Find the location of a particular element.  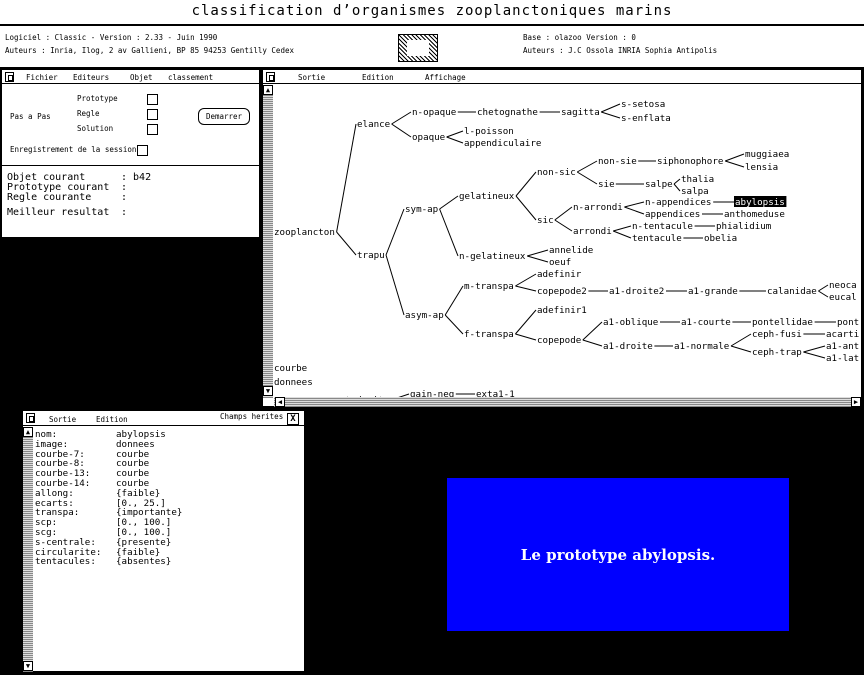

tree-node-a1-grande: a1-grande is located at coordinates (713, 291).